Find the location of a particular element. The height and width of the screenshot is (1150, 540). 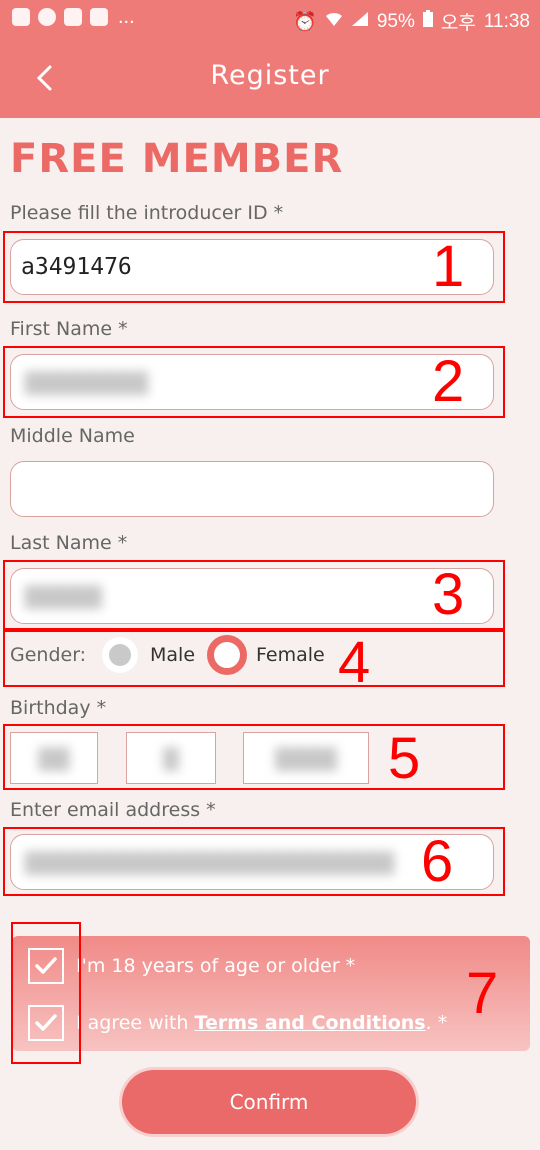

annotation-number-7: 7 is located at coordinates (482, 993).